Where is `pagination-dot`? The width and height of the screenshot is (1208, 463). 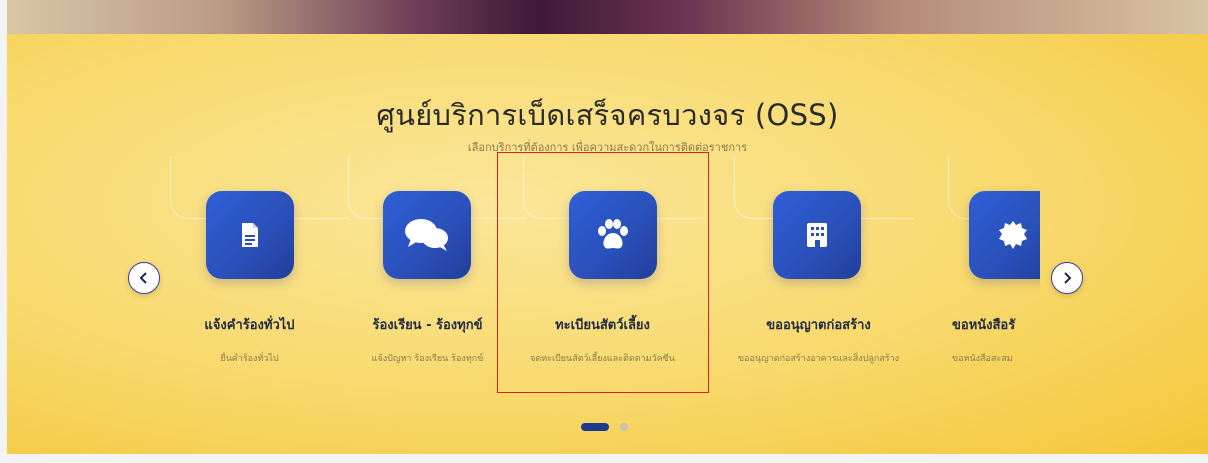
pagination-dot is located at coordinates (624, 427).